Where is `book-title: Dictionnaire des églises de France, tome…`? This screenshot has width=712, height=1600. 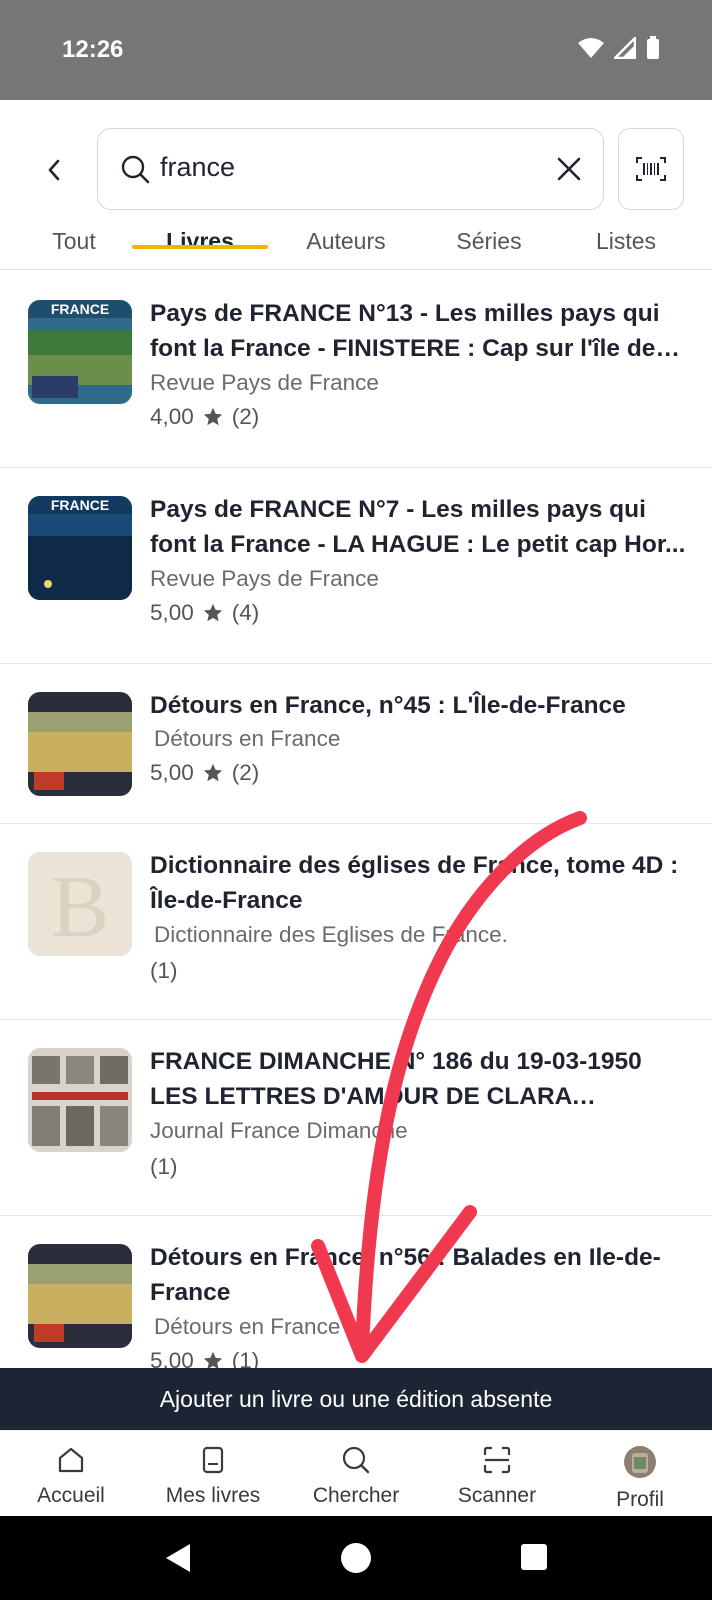 book-title: Dictionnaire des églises de France, tome… is located at coordinates (420, 883).